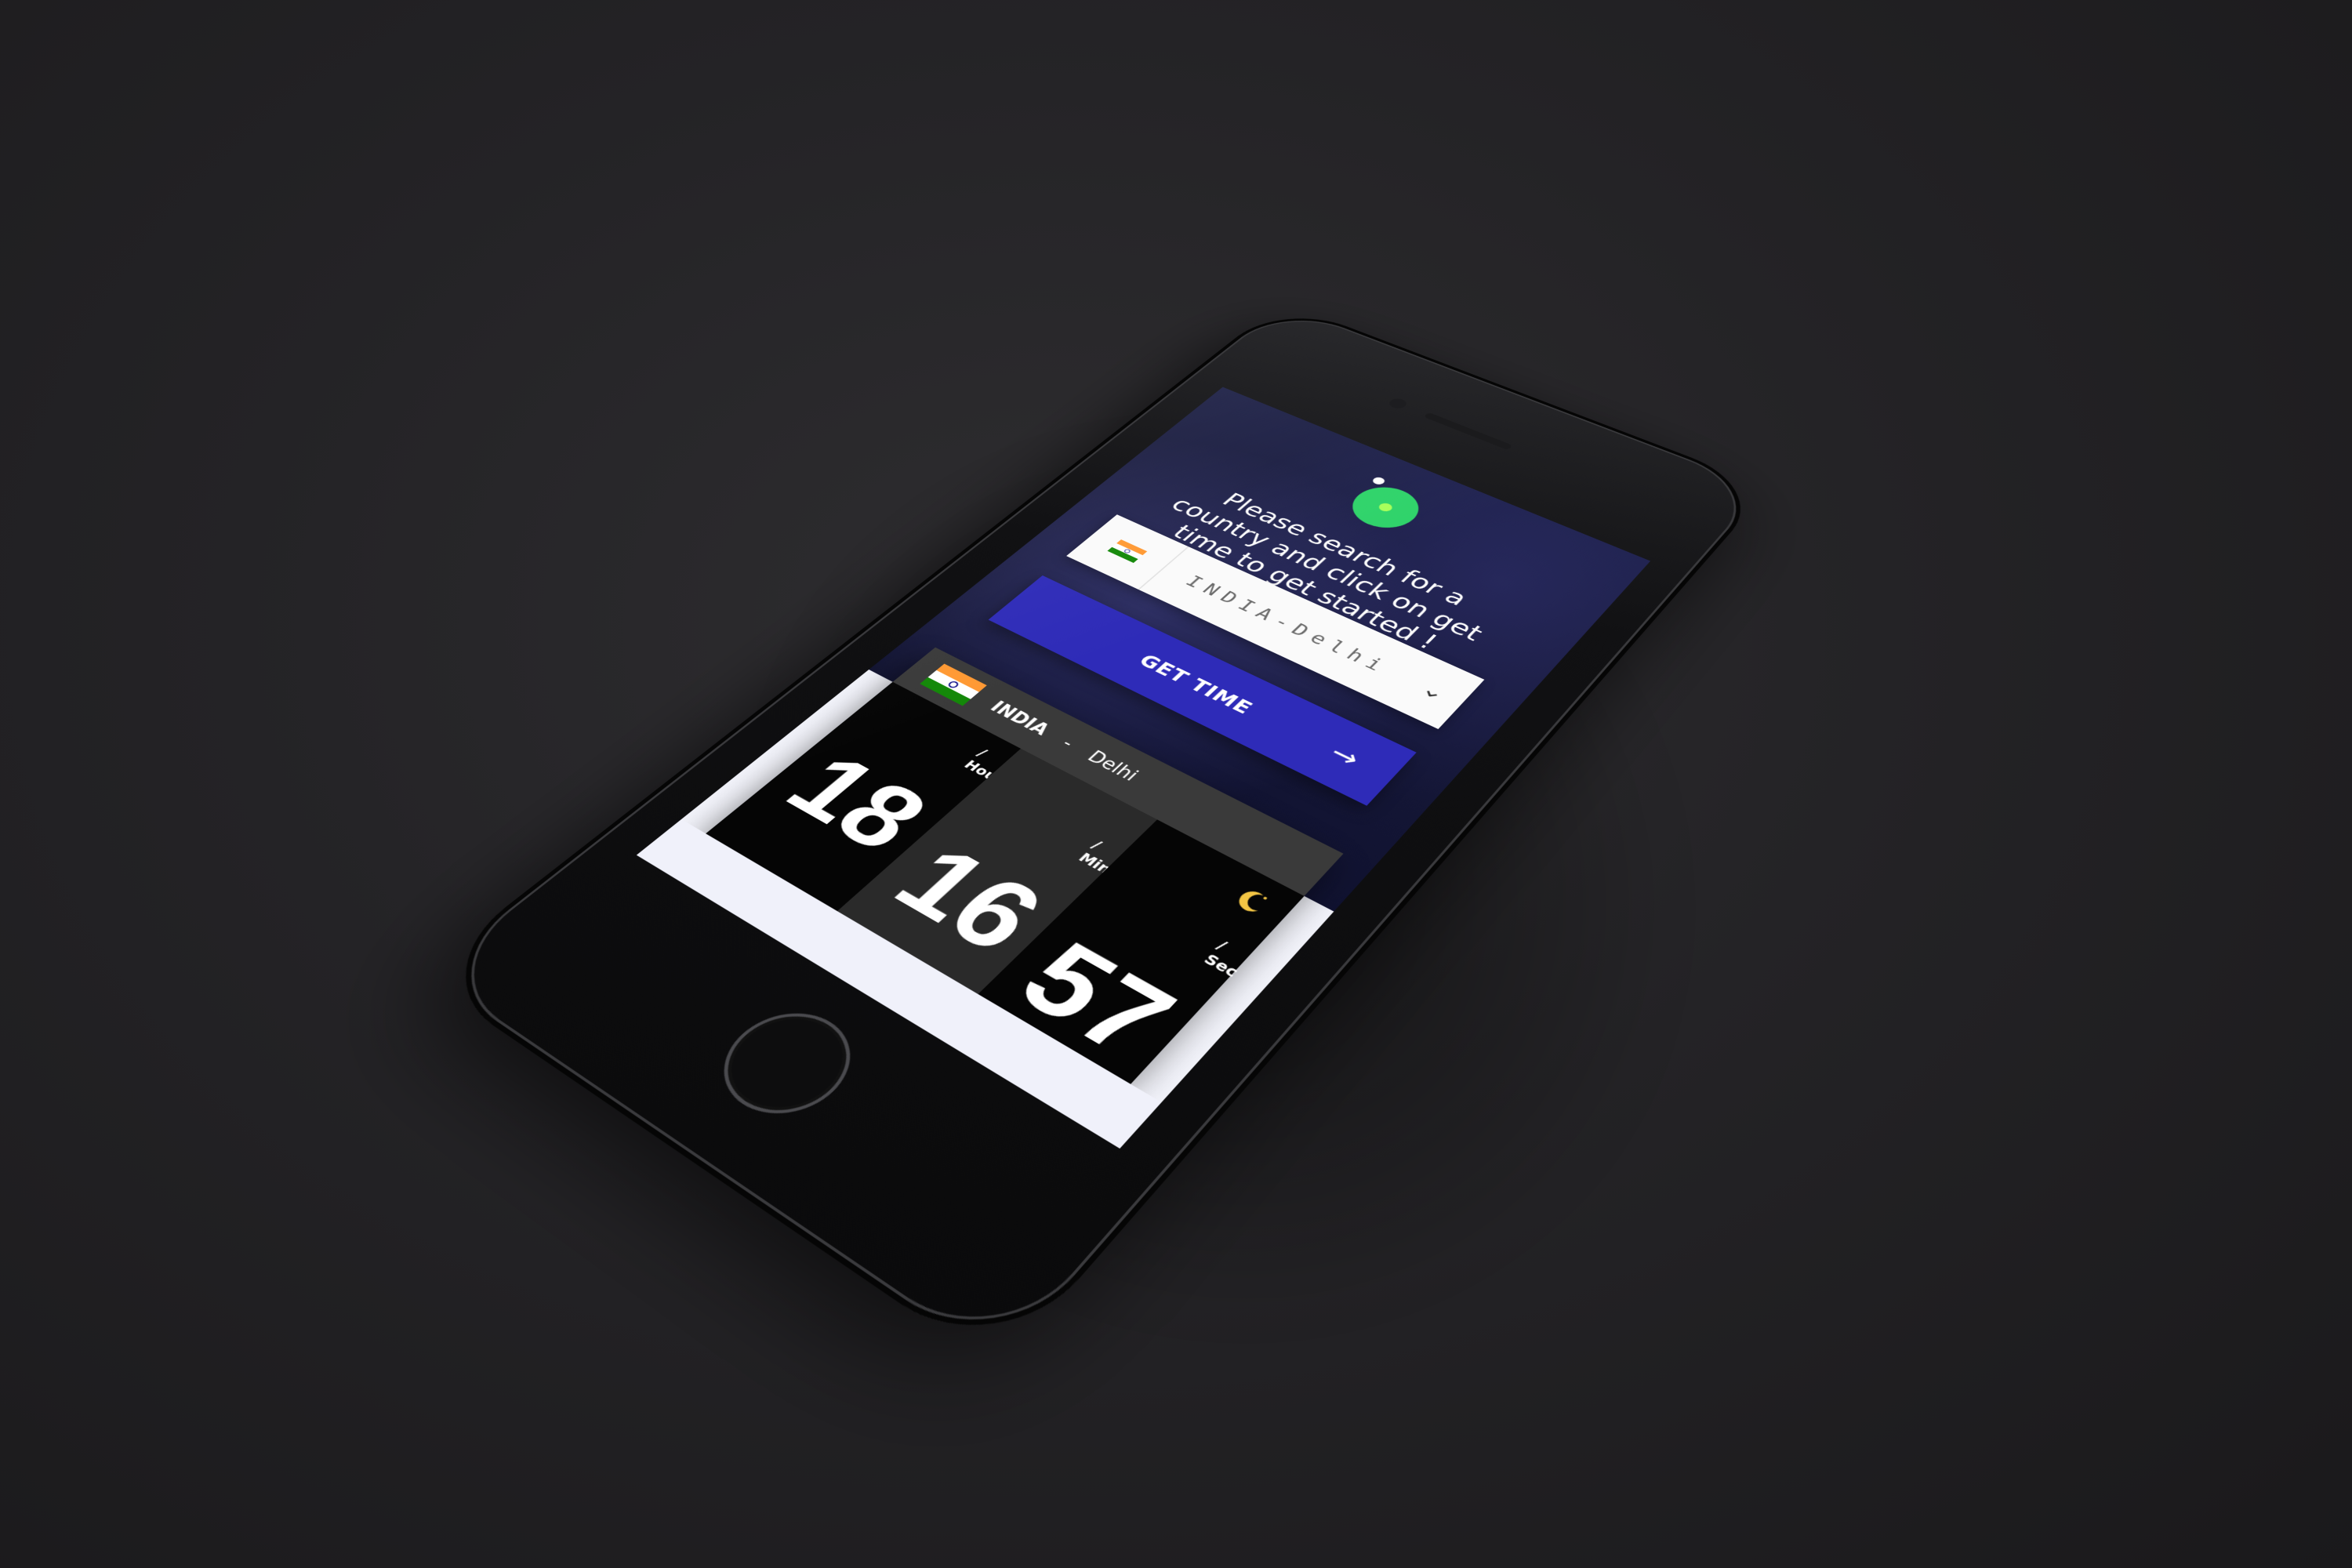 Image resolution: width=2352 pixels, height=1568 pixels. What do you see at coordinates (1112, 766) in the screenshot?
I see `clock-city: Delhi` at bounding box center [1112, 766].